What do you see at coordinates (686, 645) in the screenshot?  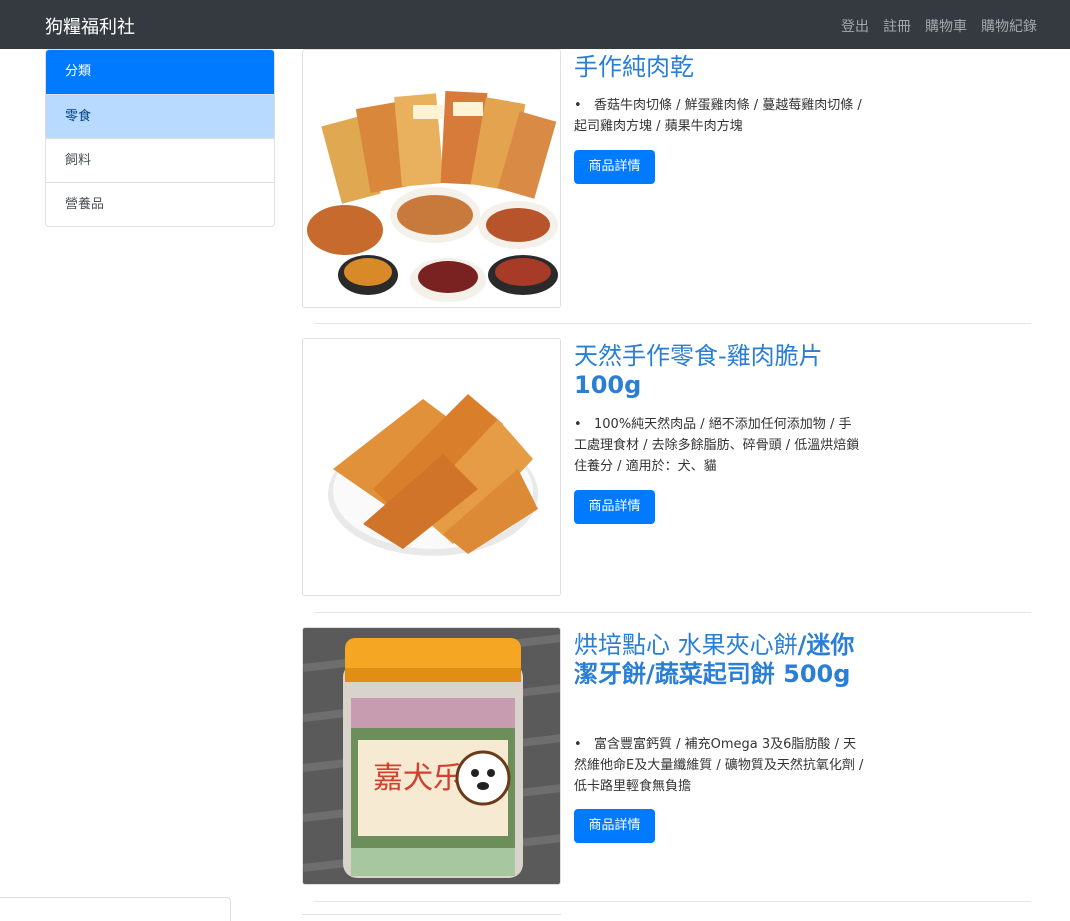 I see `product-title-text: 烘培點心 水果夾心餅` at bounding box center [686, 645].